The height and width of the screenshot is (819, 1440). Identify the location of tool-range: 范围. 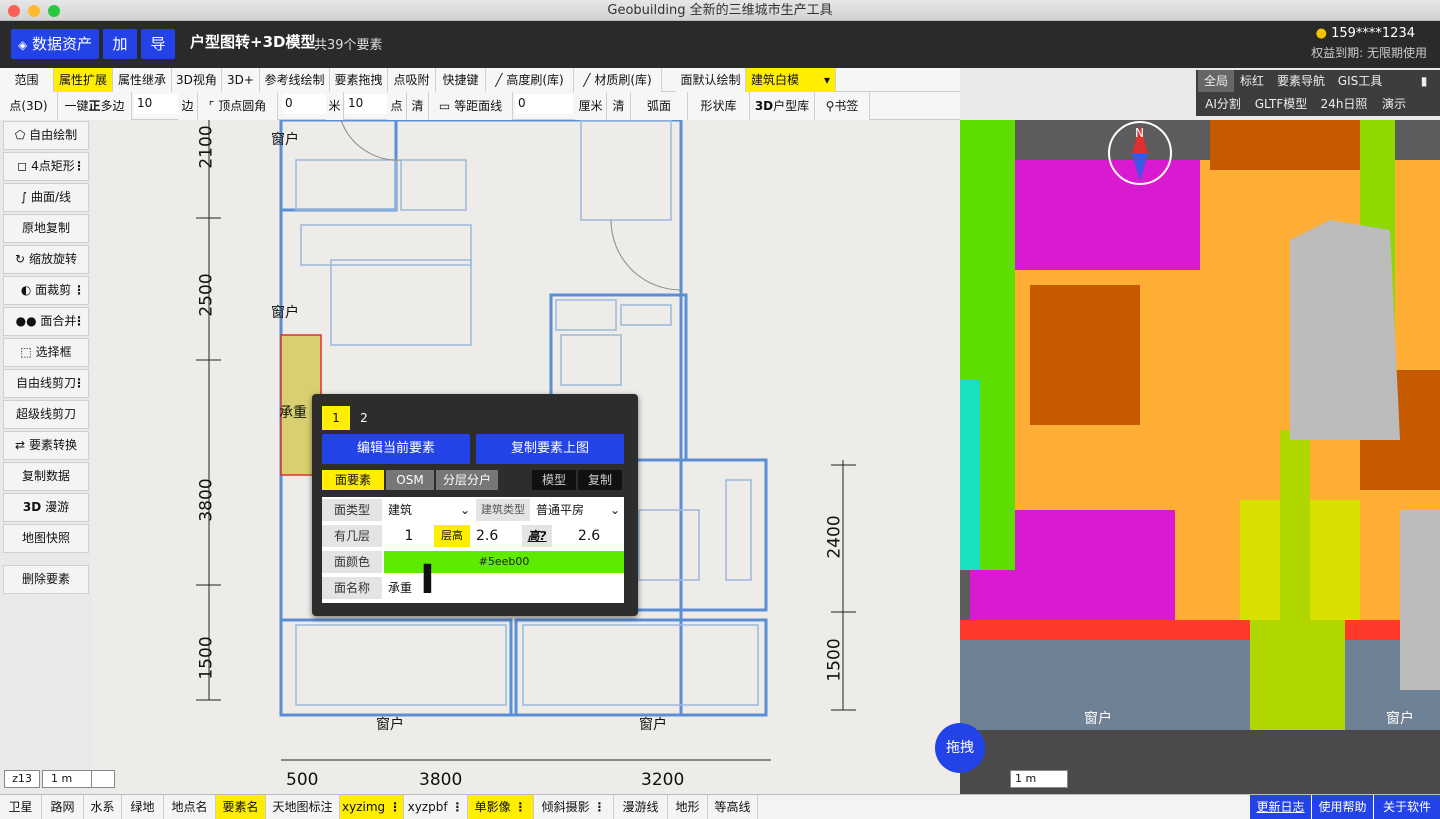
(27, 80).